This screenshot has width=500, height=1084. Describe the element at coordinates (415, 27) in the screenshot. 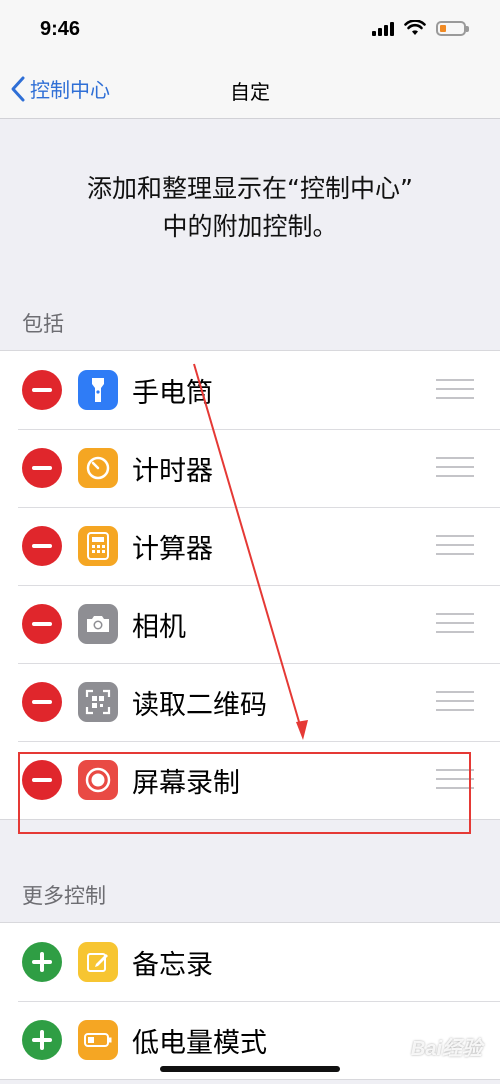

I see `wifi-icon` at that location.